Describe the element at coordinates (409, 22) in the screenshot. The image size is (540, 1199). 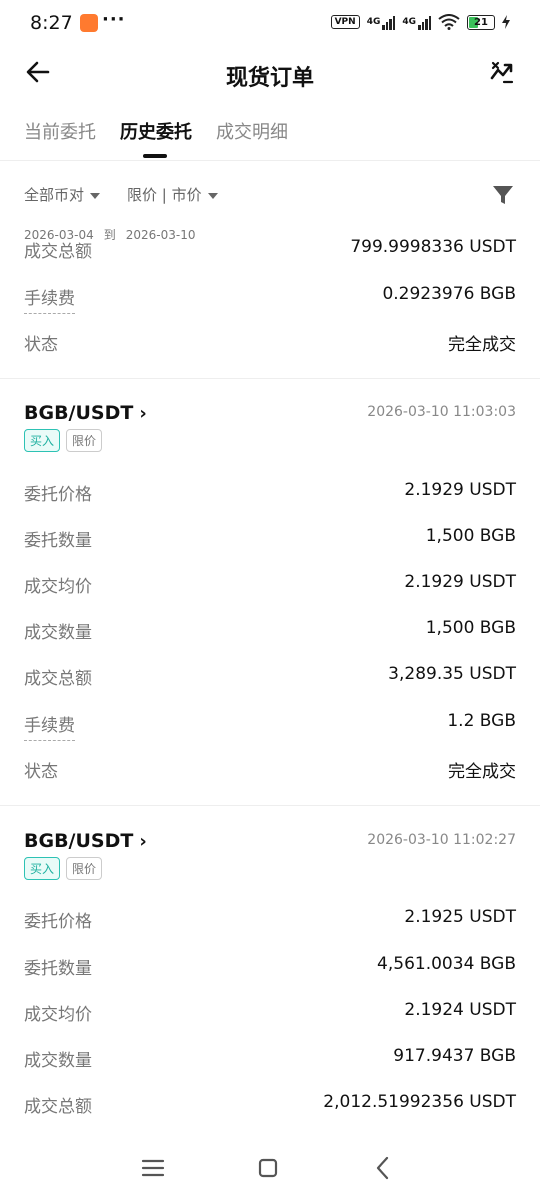
I see `network-type-2: 4G` at that location.